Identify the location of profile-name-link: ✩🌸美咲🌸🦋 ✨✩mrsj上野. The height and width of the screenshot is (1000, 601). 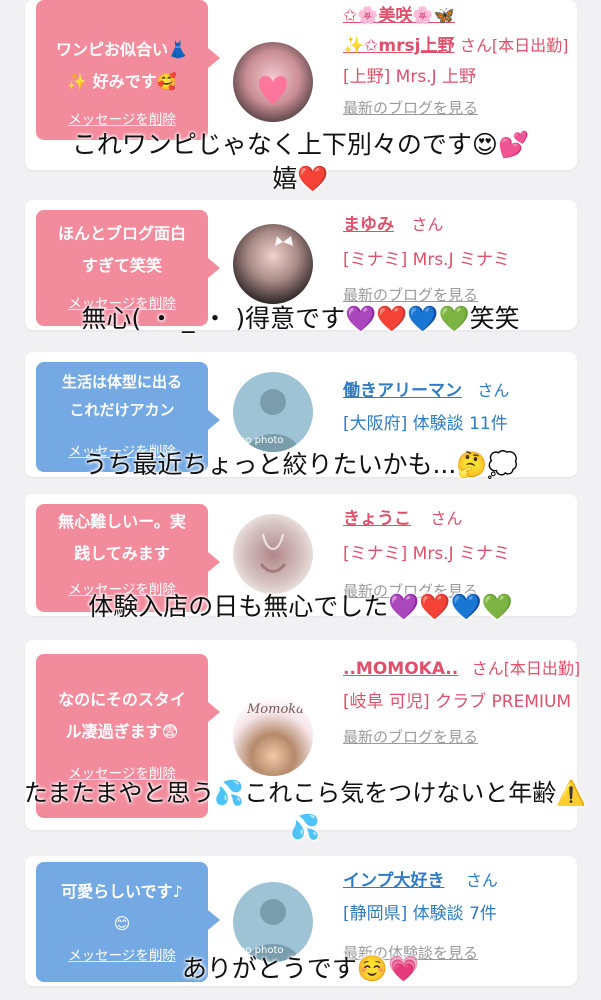
(399, 31).